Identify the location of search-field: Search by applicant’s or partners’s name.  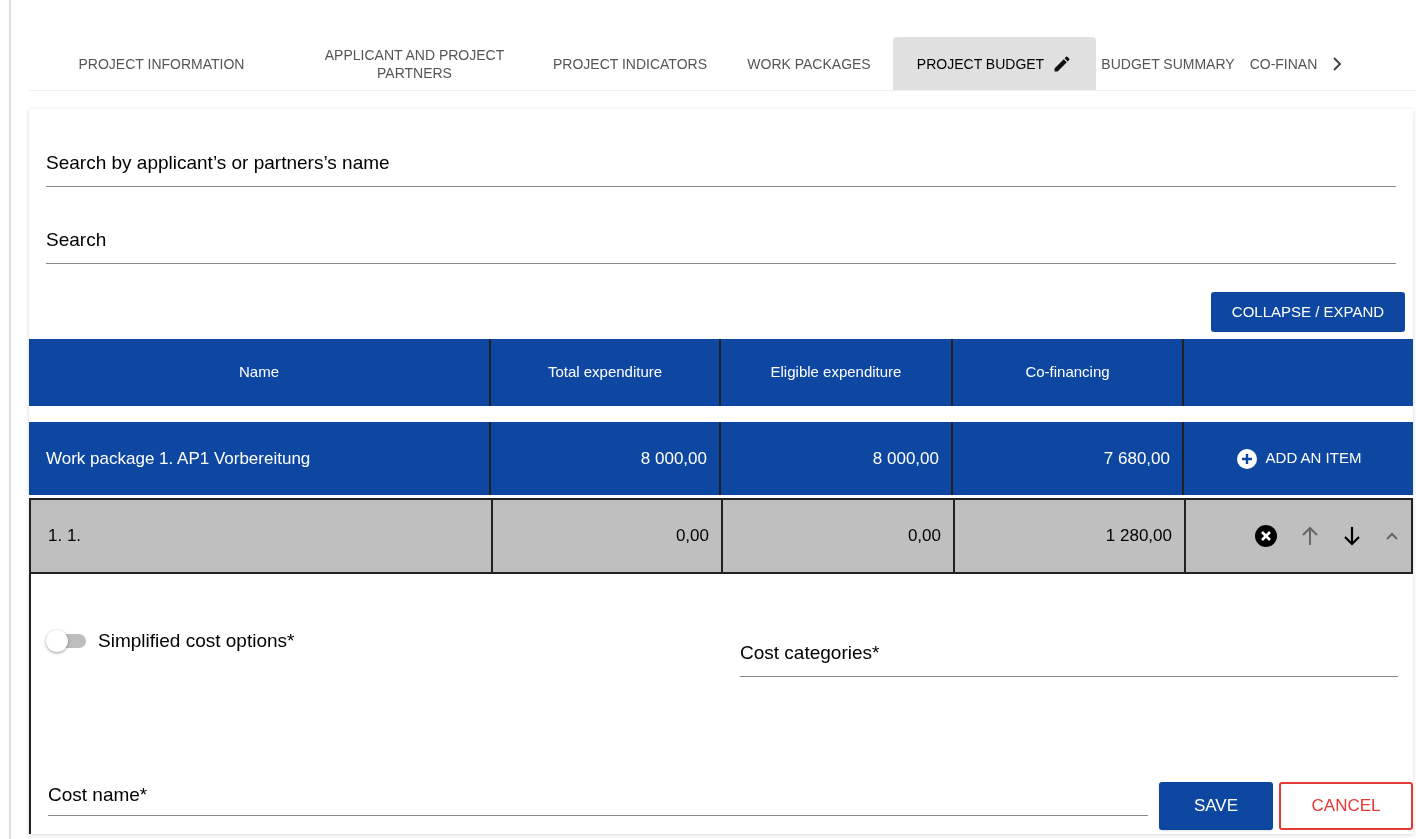
(721, 163).